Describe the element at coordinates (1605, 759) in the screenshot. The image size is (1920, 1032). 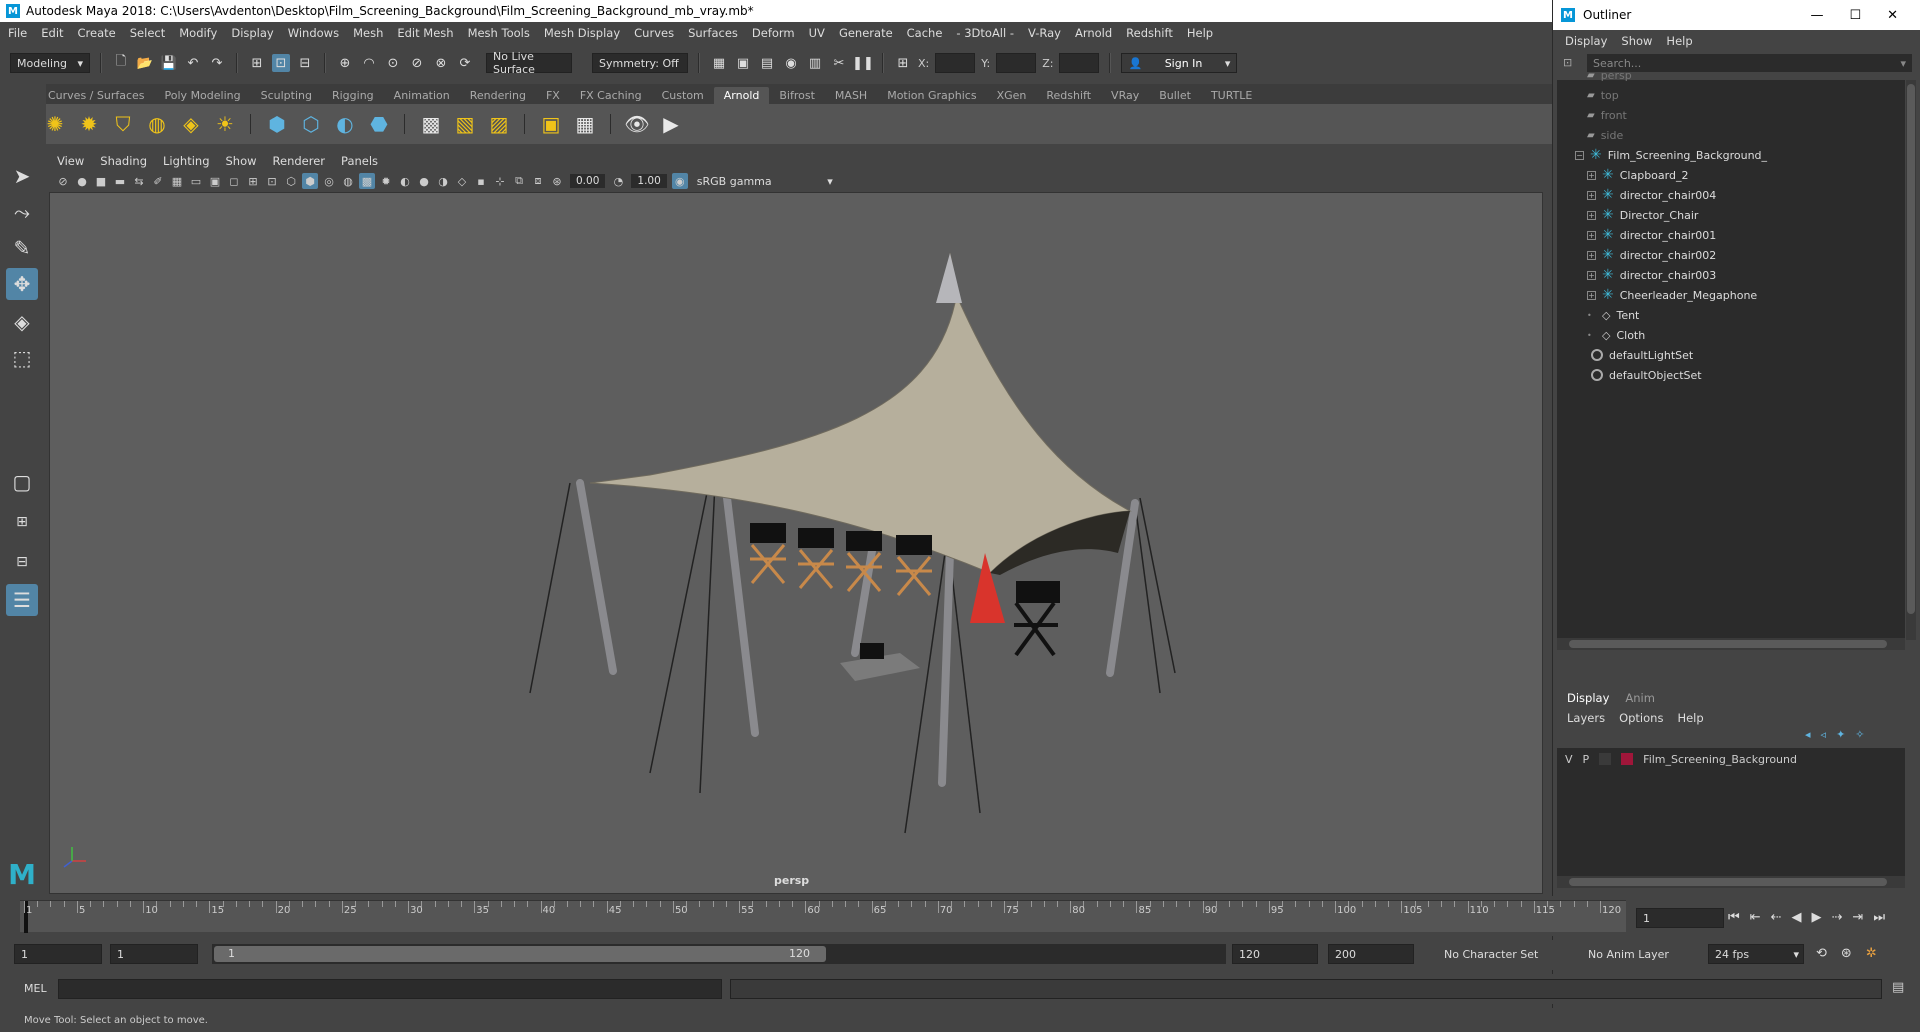
I see `display-type-toggle` at that location.